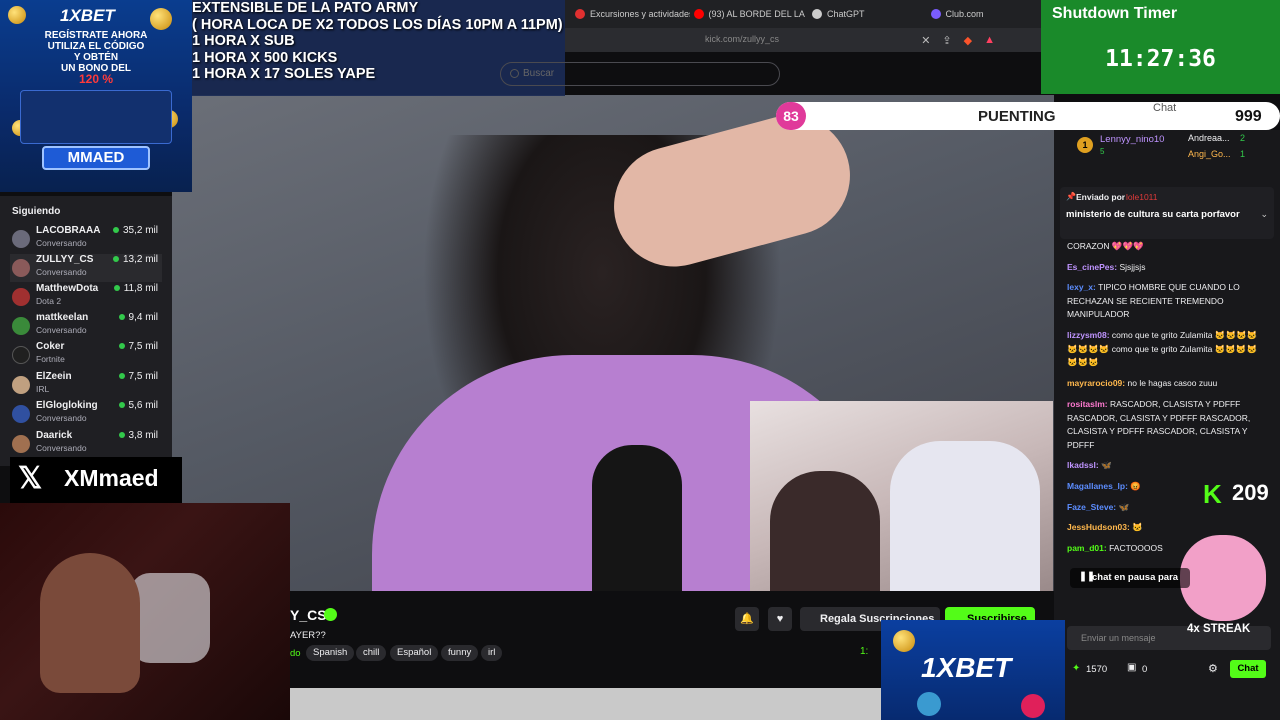 The height and width of the screenshot is (720, 1280). I want to click on chat-username: Faze_Steve:, so click(1091, 507).